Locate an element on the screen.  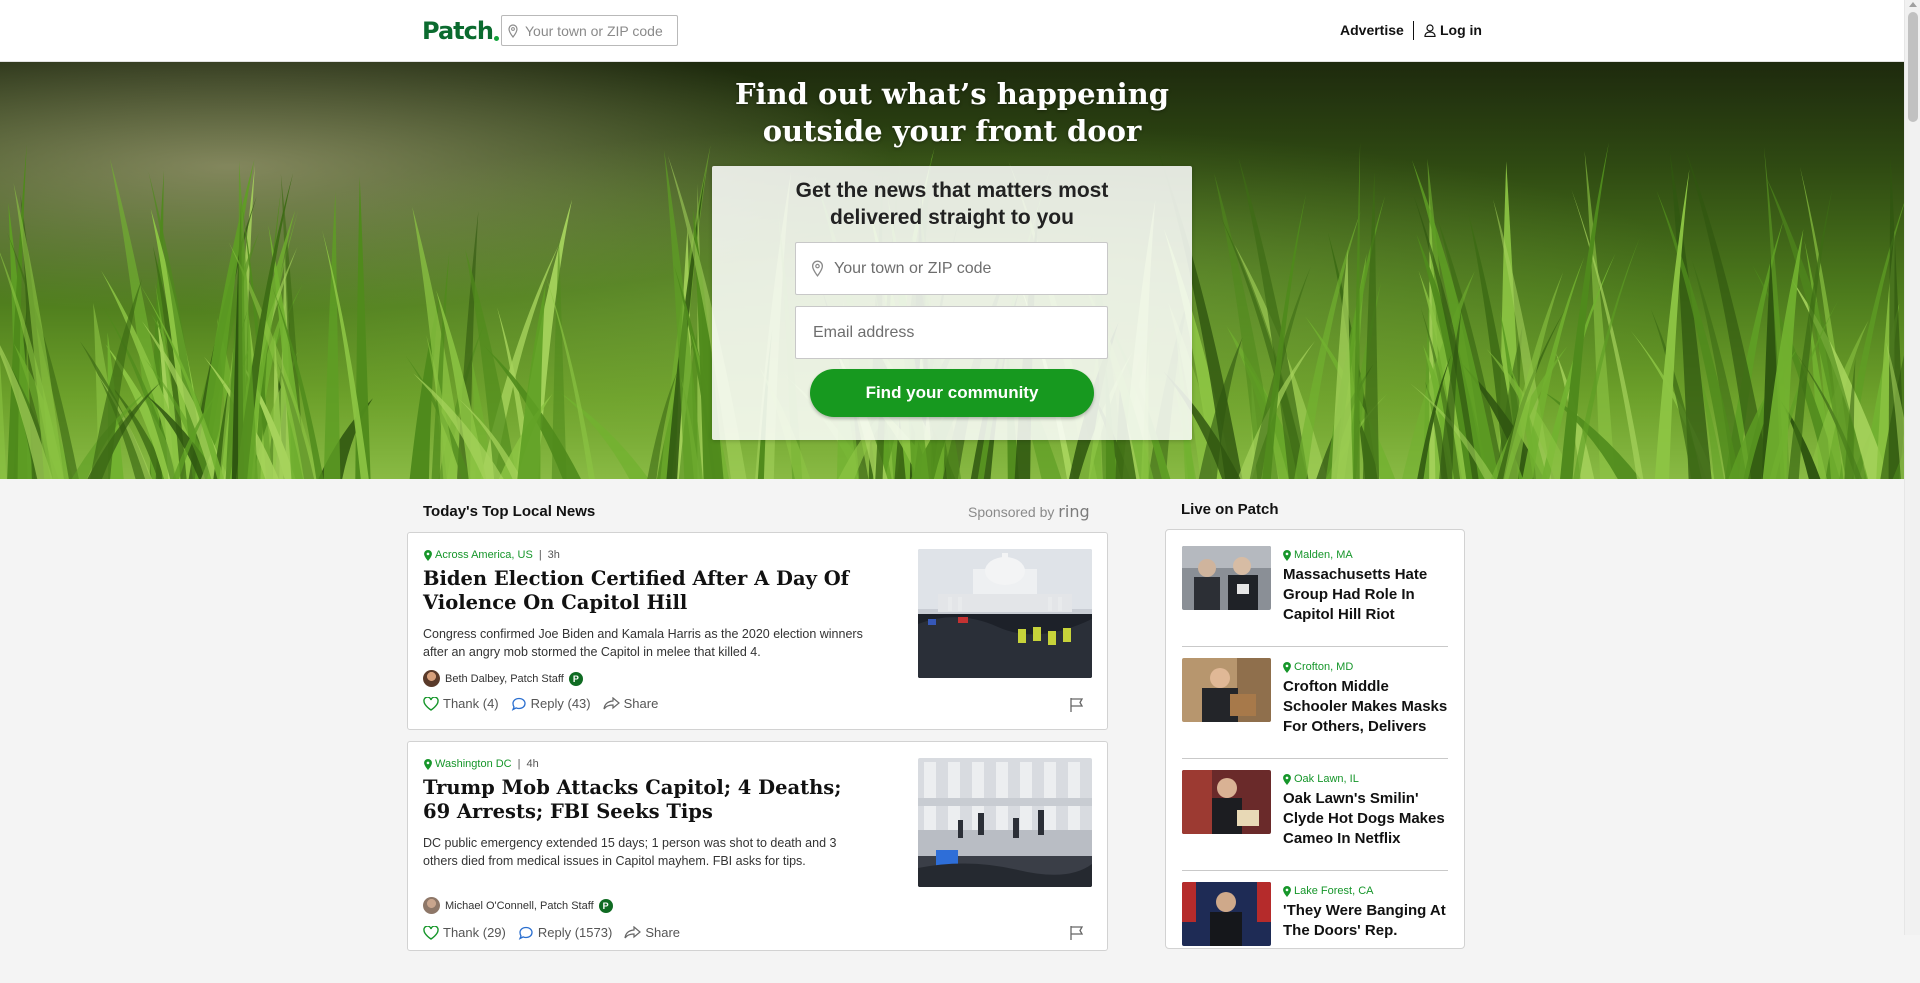
town-zip-field is located at coordinates (951, 268).